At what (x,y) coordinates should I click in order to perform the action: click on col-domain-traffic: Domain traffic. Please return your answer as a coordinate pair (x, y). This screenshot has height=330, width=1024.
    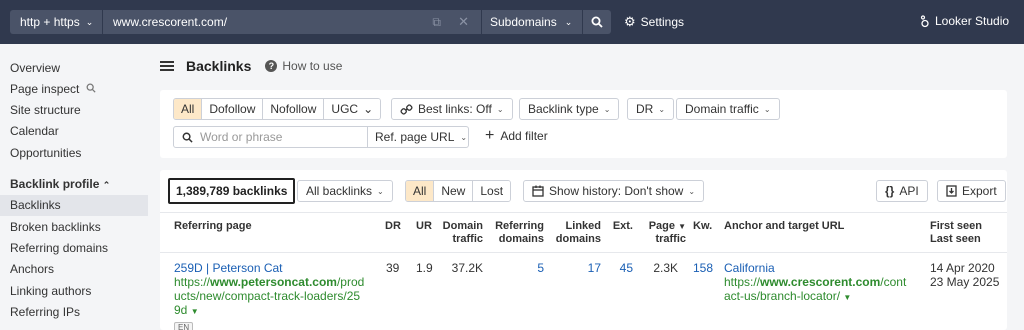
    Looking at the image, I should click on (461, 233).